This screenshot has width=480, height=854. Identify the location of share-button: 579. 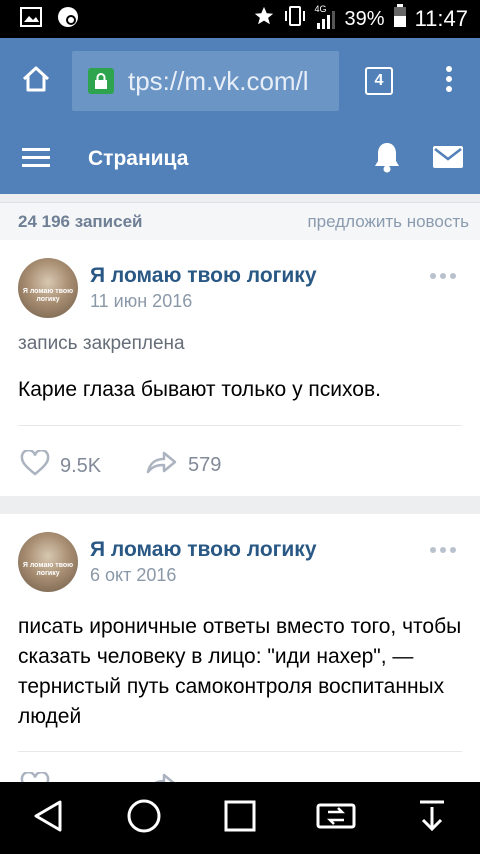
(183, 465).